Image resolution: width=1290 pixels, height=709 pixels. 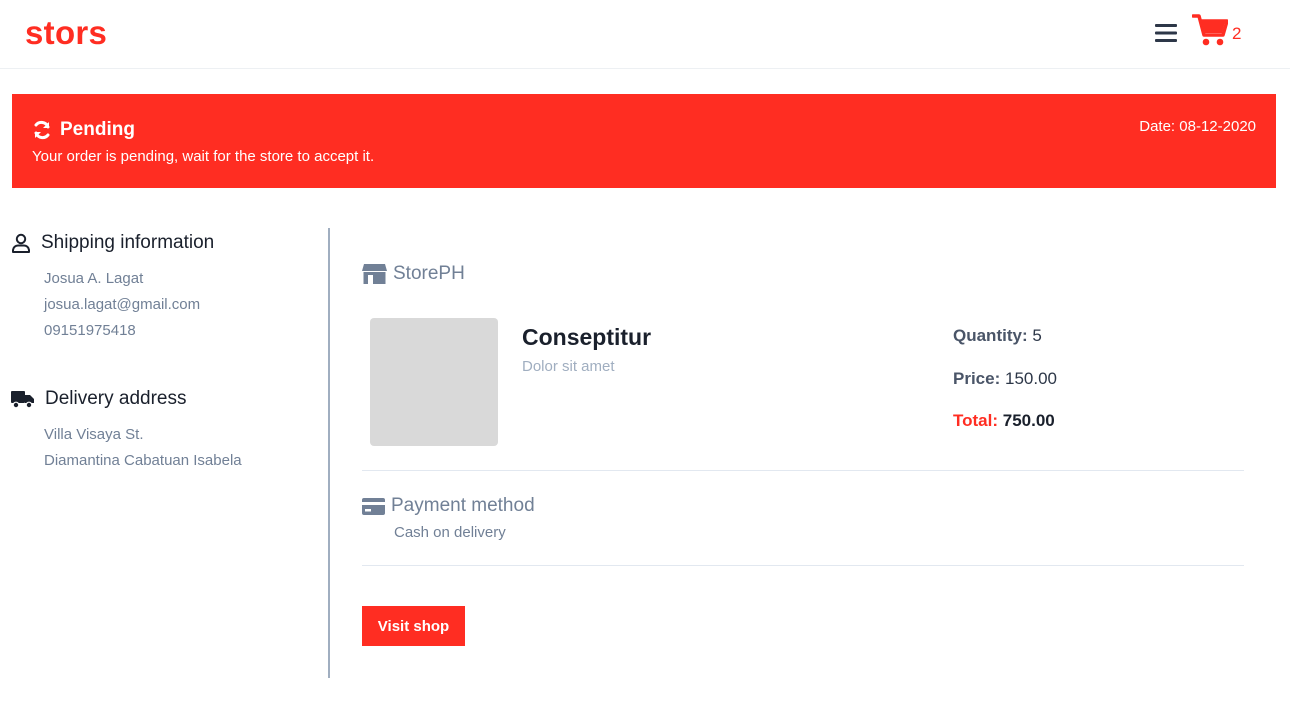 I want to click on status-heading: Pending, so click(x=83, y=130).